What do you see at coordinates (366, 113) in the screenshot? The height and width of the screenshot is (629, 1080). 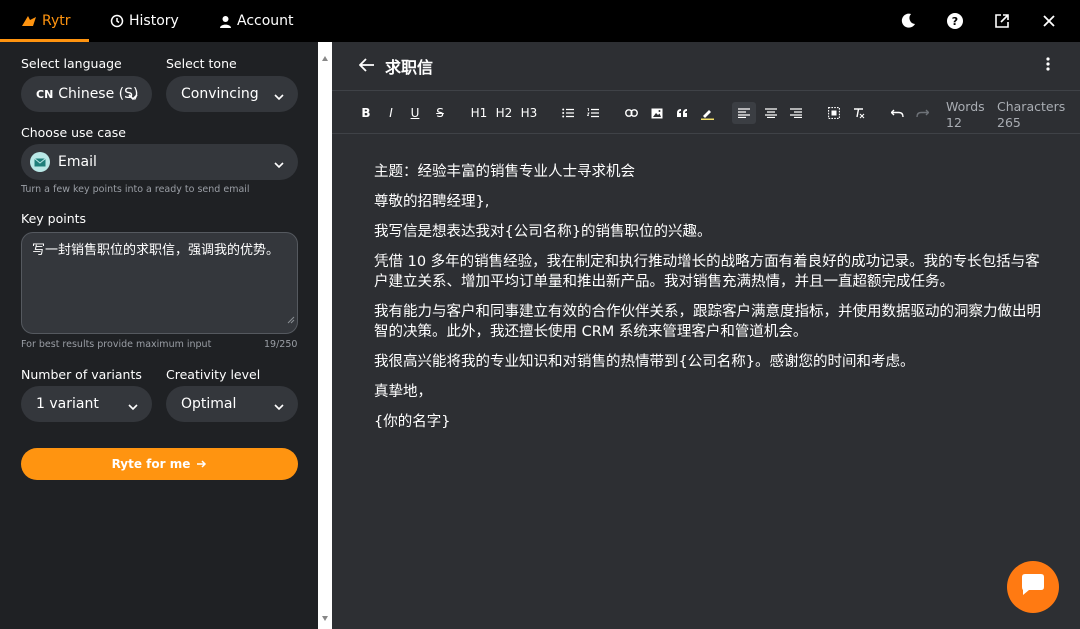 I see `bold-button: B` at bounding box center [366, 113].